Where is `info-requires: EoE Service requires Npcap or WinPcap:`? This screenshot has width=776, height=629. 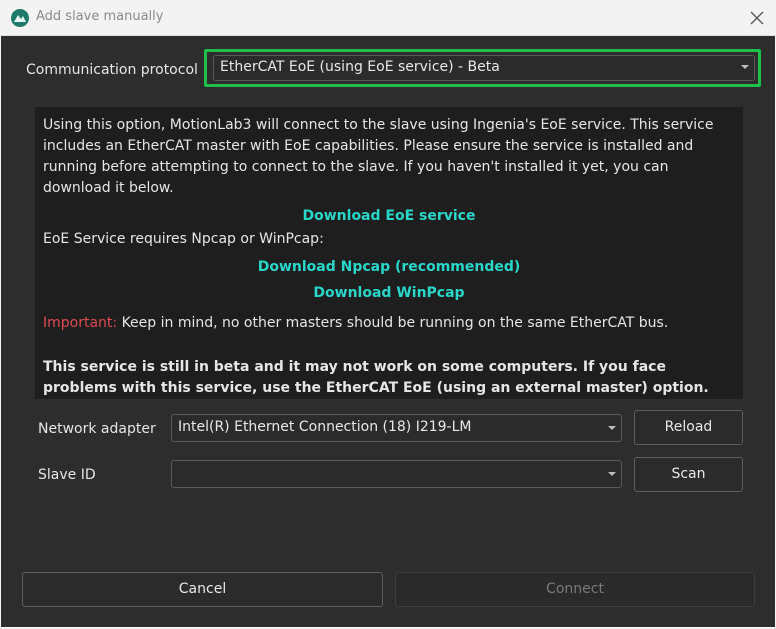
info-requires: EoE Service requires Npcap or WinPcap: is located at coordinates (183, 239).